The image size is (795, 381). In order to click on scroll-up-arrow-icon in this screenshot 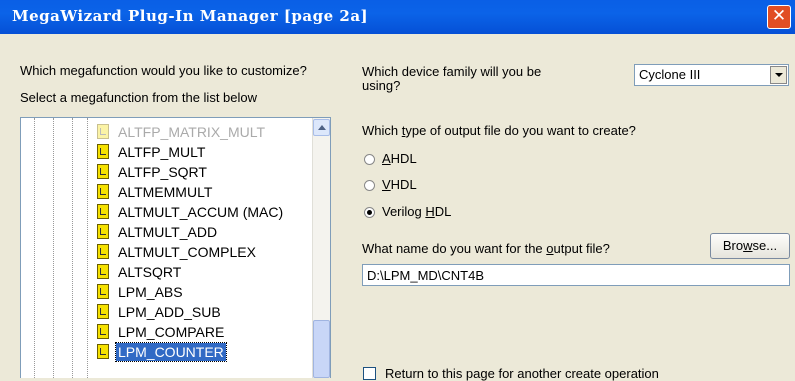, I will do `click(321, 127)`.